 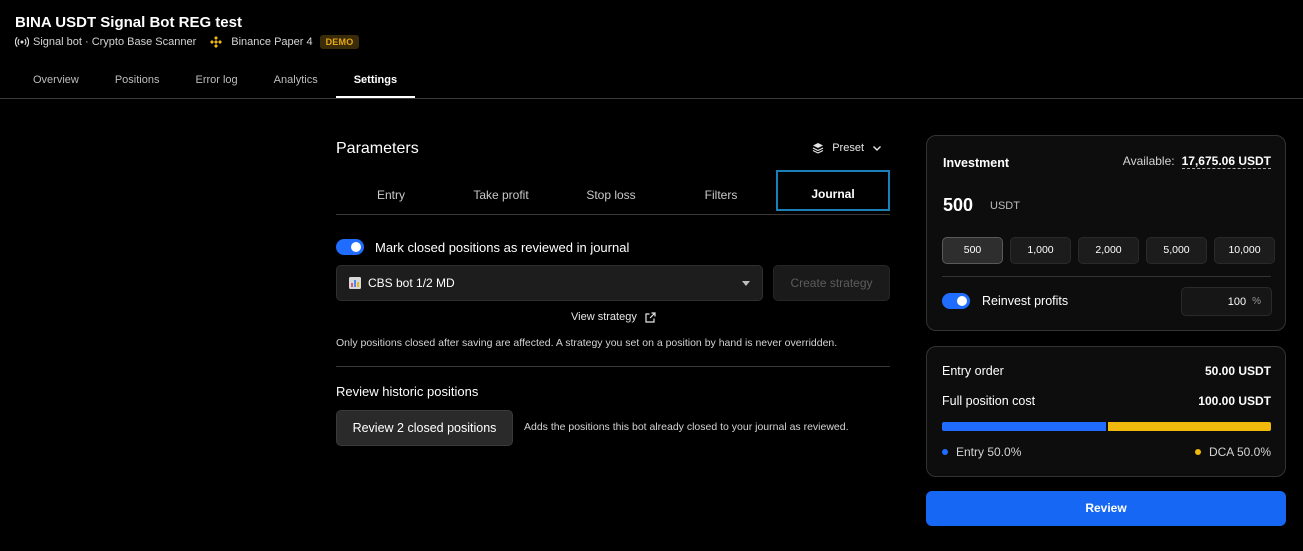 I want to click on demo-badge: DEMO, so click(x=339, y=42).